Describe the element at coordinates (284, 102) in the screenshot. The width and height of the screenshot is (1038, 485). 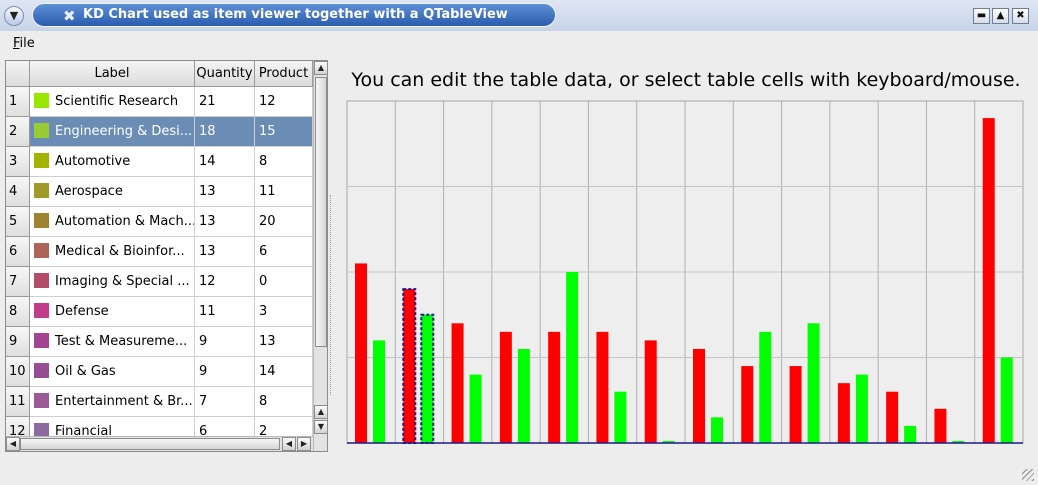
I see `cell-product: 12` at that location.